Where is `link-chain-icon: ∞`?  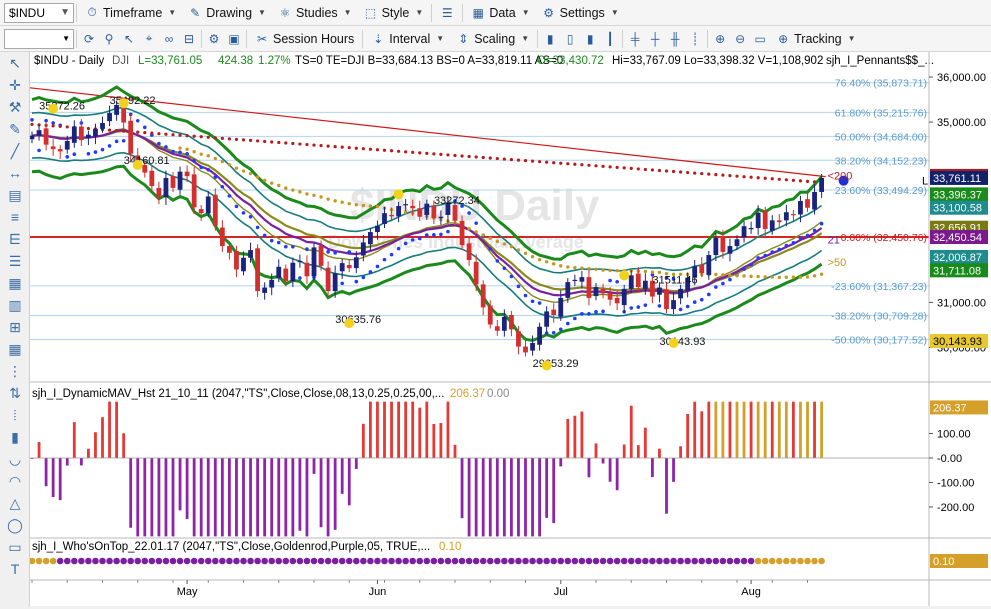
link-chain-icon: ∞ is located at coordinates (169, 39).